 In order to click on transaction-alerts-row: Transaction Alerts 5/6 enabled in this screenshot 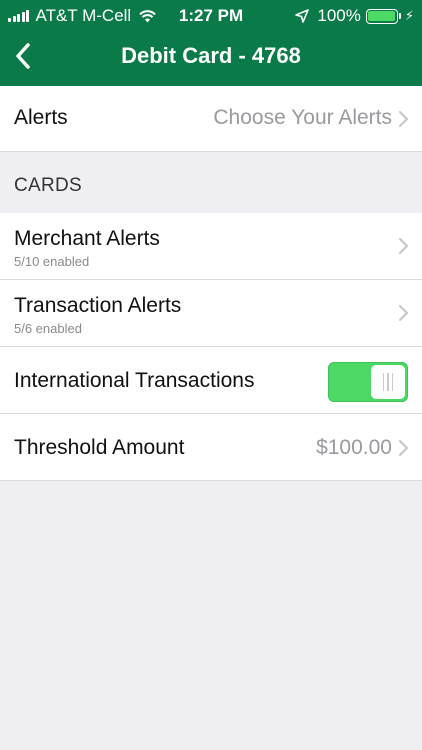, I will do `click(211, 313)`.